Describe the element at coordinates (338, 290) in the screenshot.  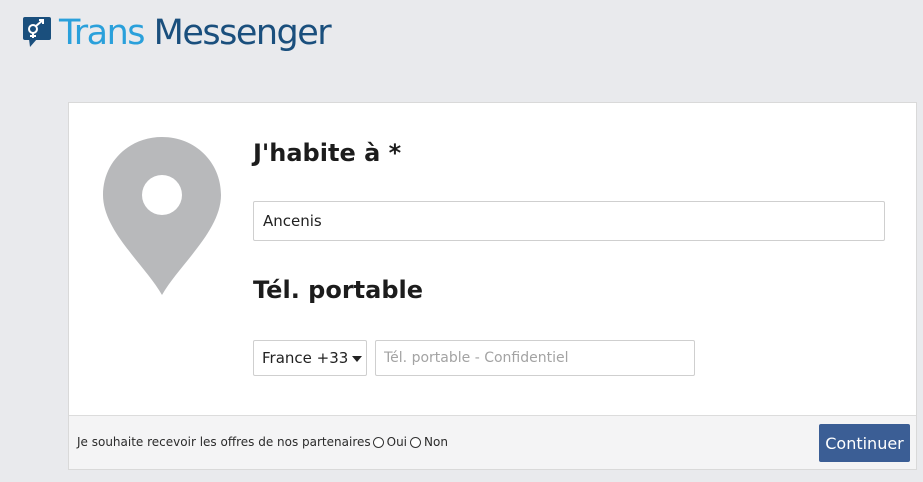
I see `phone-label: Tél. portable` at that location.